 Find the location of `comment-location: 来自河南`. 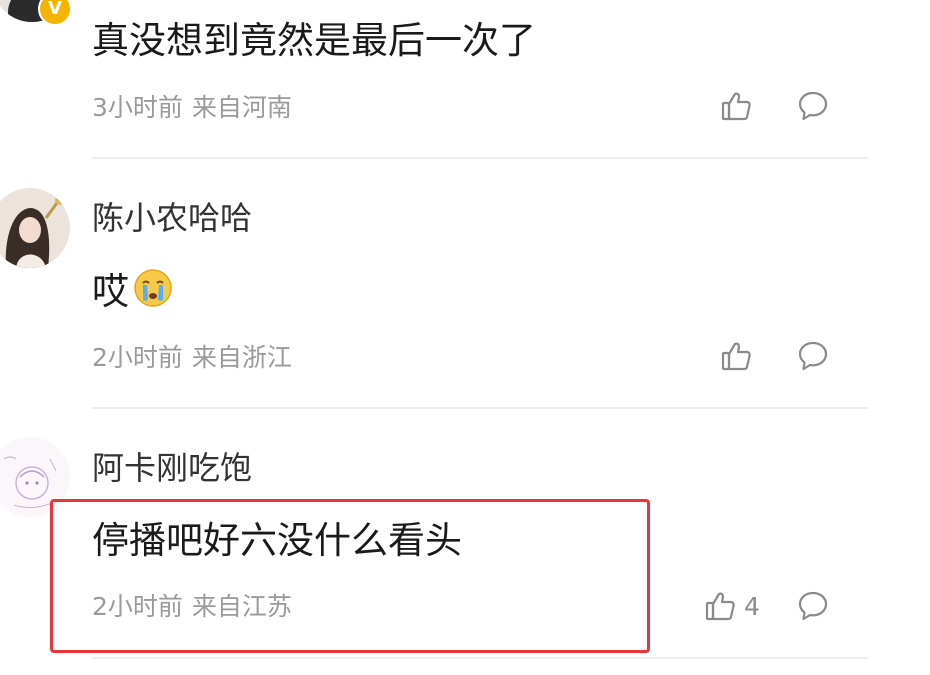

comment-location: 来自河南 is located at coordinates (241, 107).